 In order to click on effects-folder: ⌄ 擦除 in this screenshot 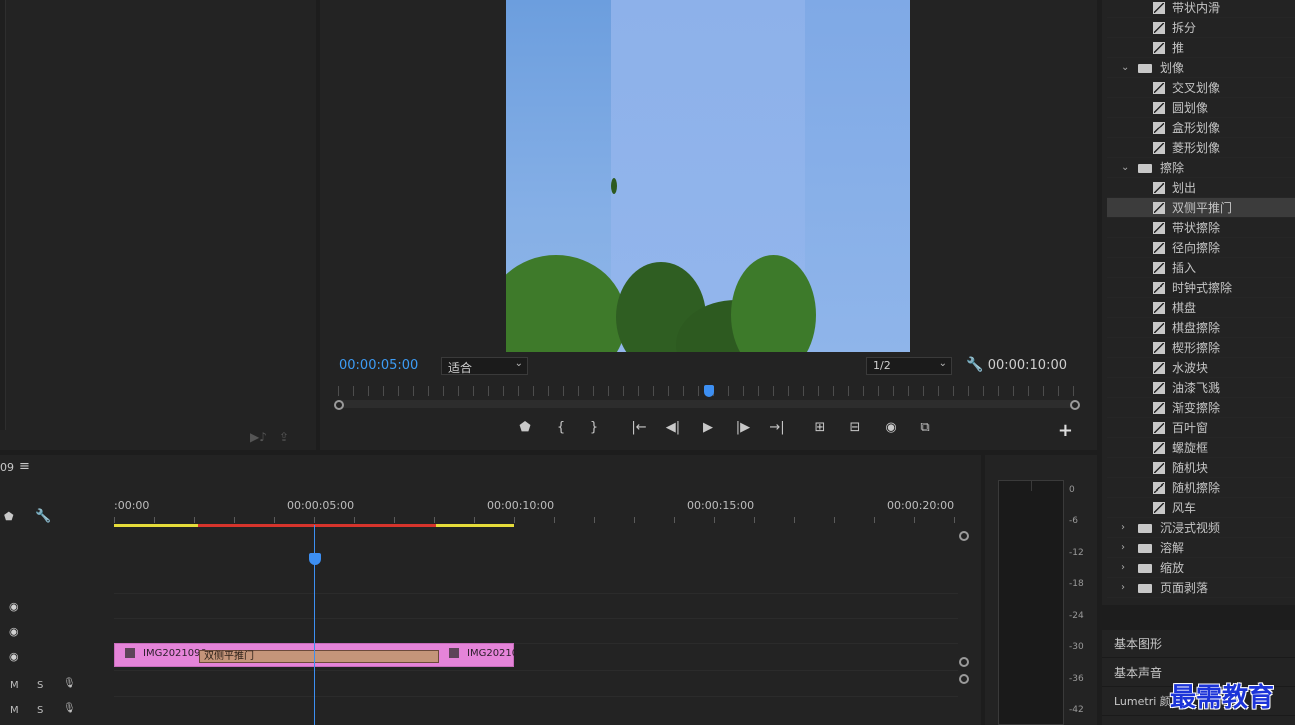, I will do `click(1201, 168)`.